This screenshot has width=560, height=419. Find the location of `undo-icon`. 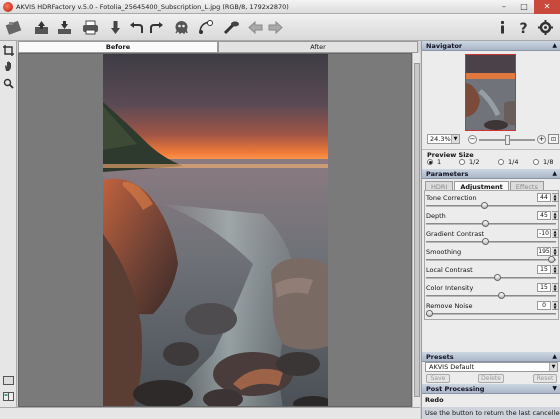

undo-icon is located at coordinates (136, 27).